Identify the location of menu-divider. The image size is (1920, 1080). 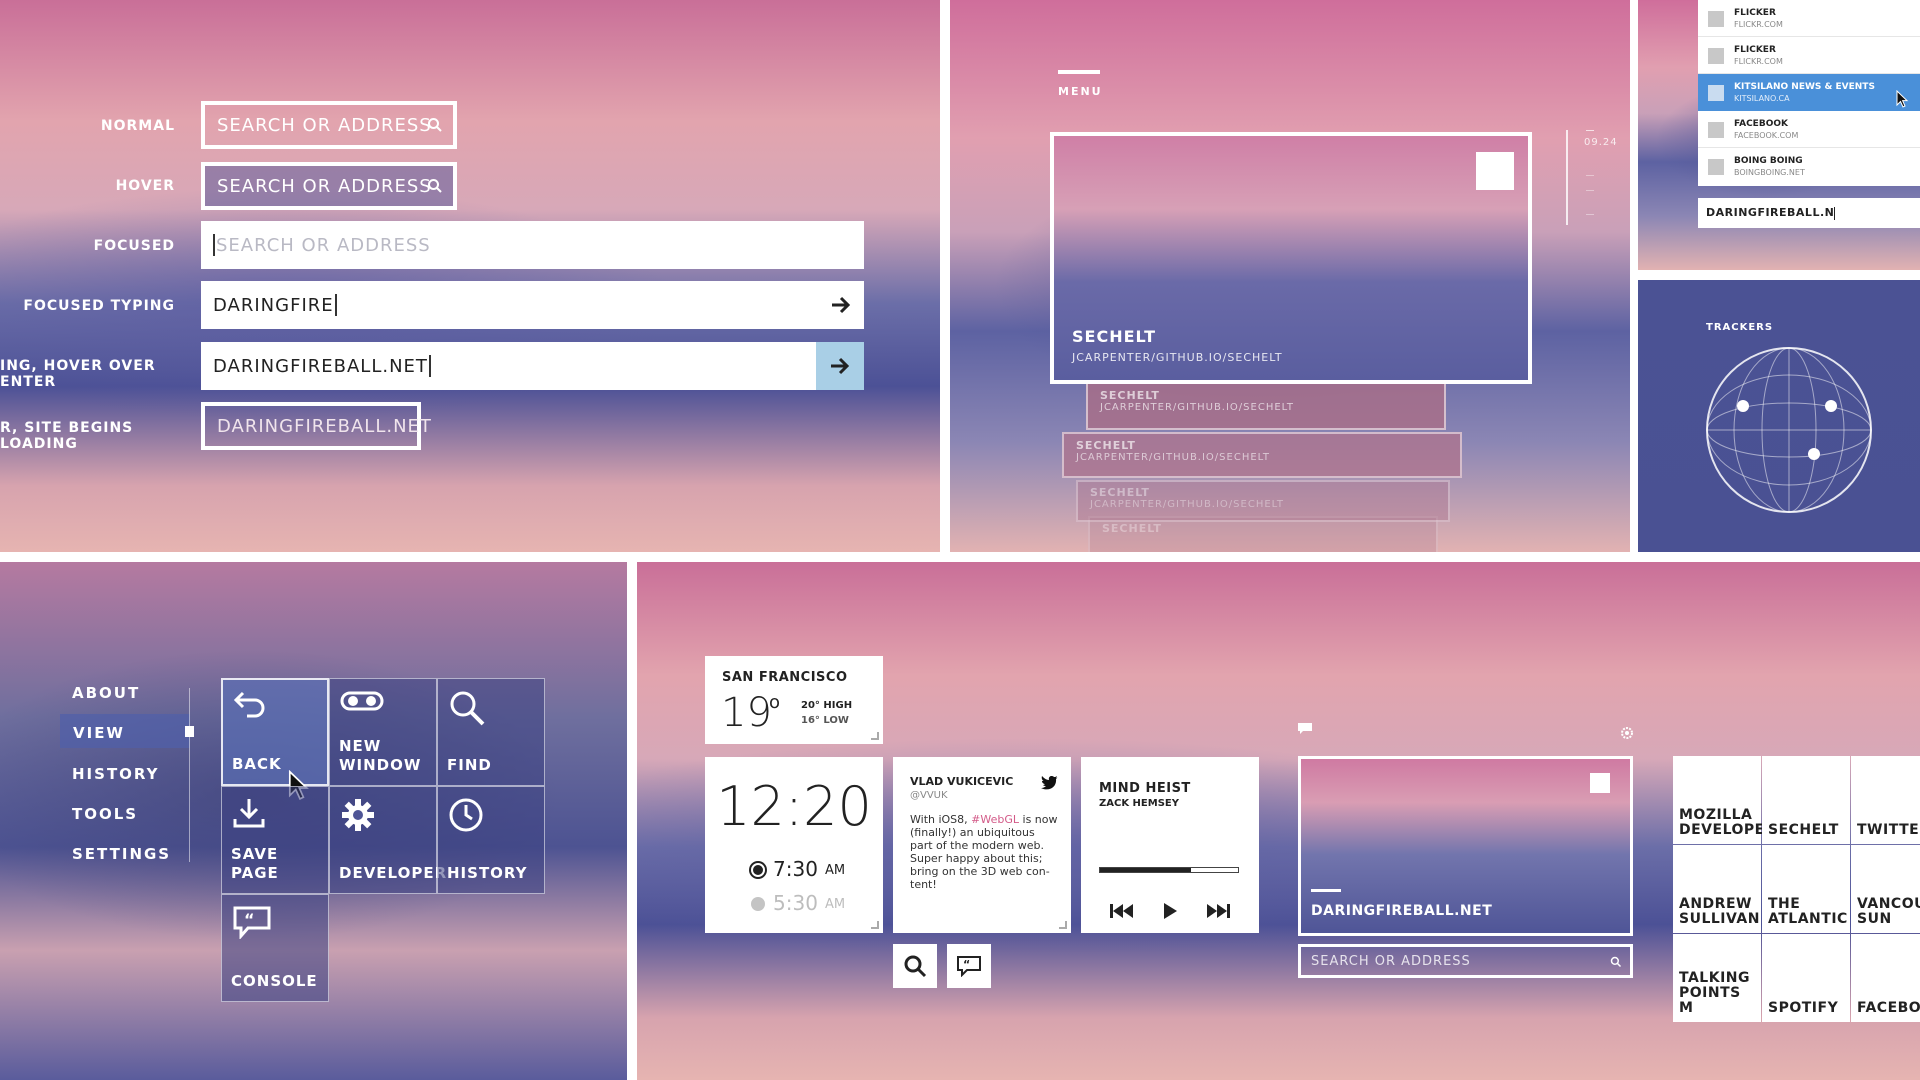
(189, 775).